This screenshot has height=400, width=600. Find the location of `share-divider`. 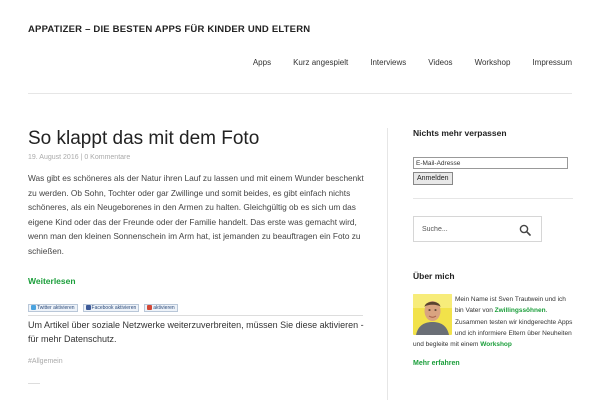

share-divider is located at coordinates (195, 315).